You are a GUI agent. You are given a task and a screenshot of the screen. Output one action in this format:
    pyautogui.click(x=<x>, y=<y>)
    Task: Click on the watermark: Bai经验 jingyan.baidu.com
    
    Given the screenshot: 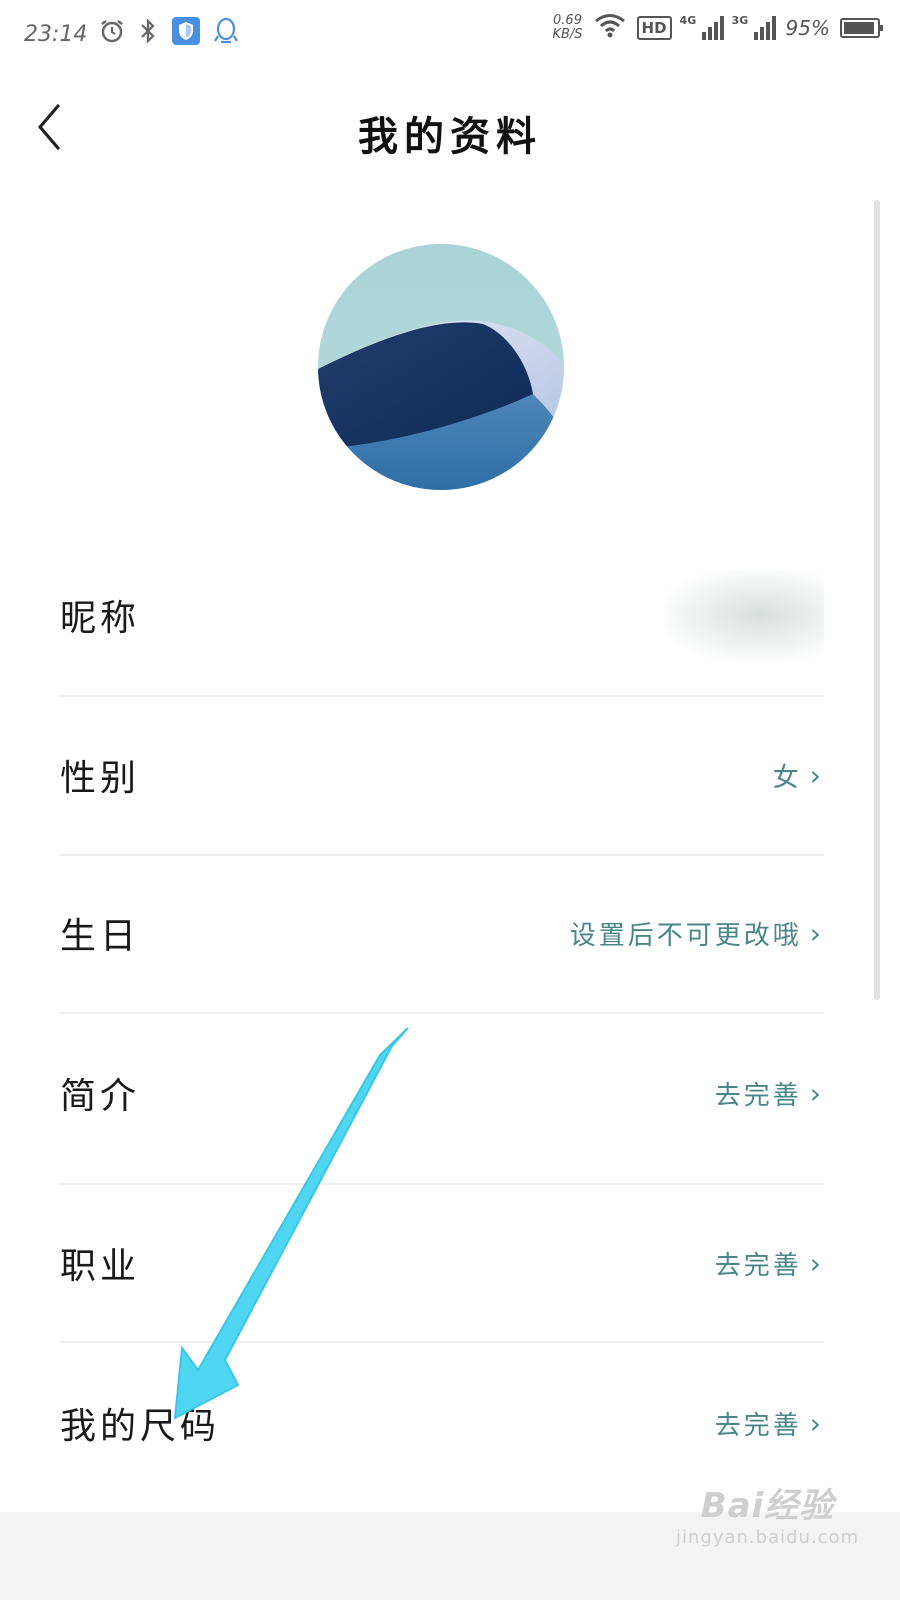 What is the action you would take?
    pyautogui.click(x=767, y=1513)
    